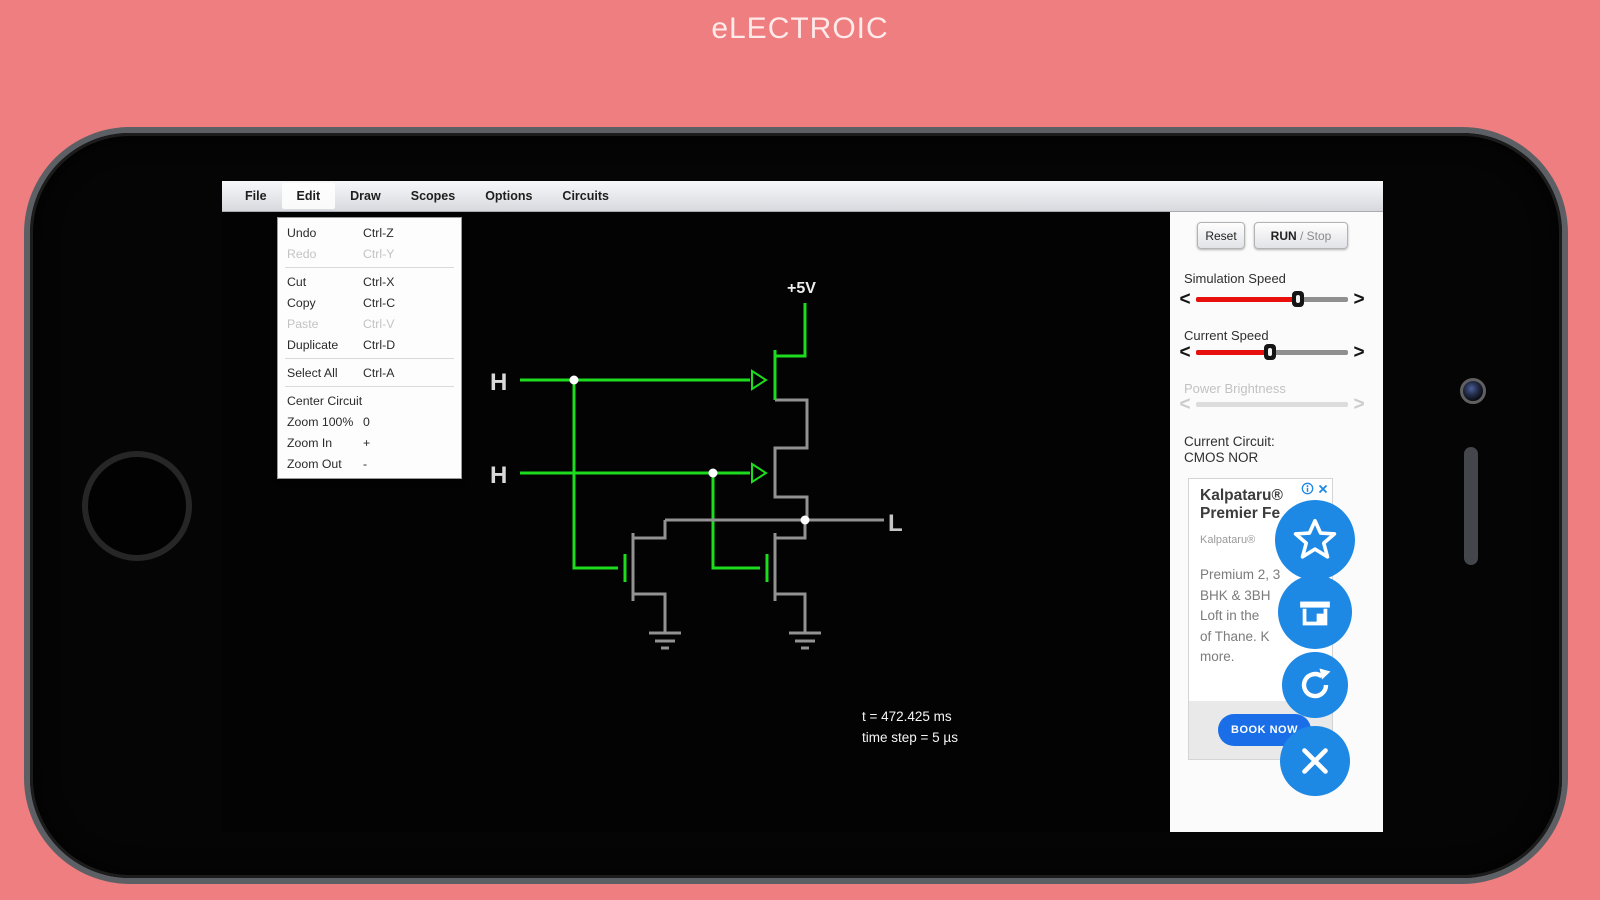  I want to click on refresh-fab, so click(1315, 685).